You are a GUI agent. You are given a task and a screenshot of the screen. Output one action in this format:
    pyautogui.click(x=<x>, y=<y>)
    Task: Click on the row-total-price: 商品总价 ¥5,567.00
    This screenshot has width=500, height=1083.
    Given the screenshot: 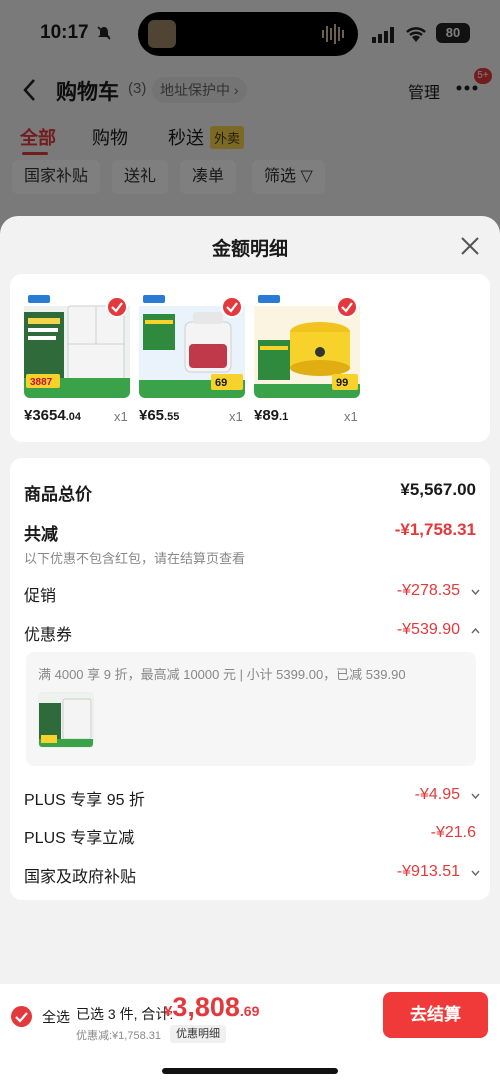 What is the action you would take?
    pyautogui.click(x=250, y=492)
    